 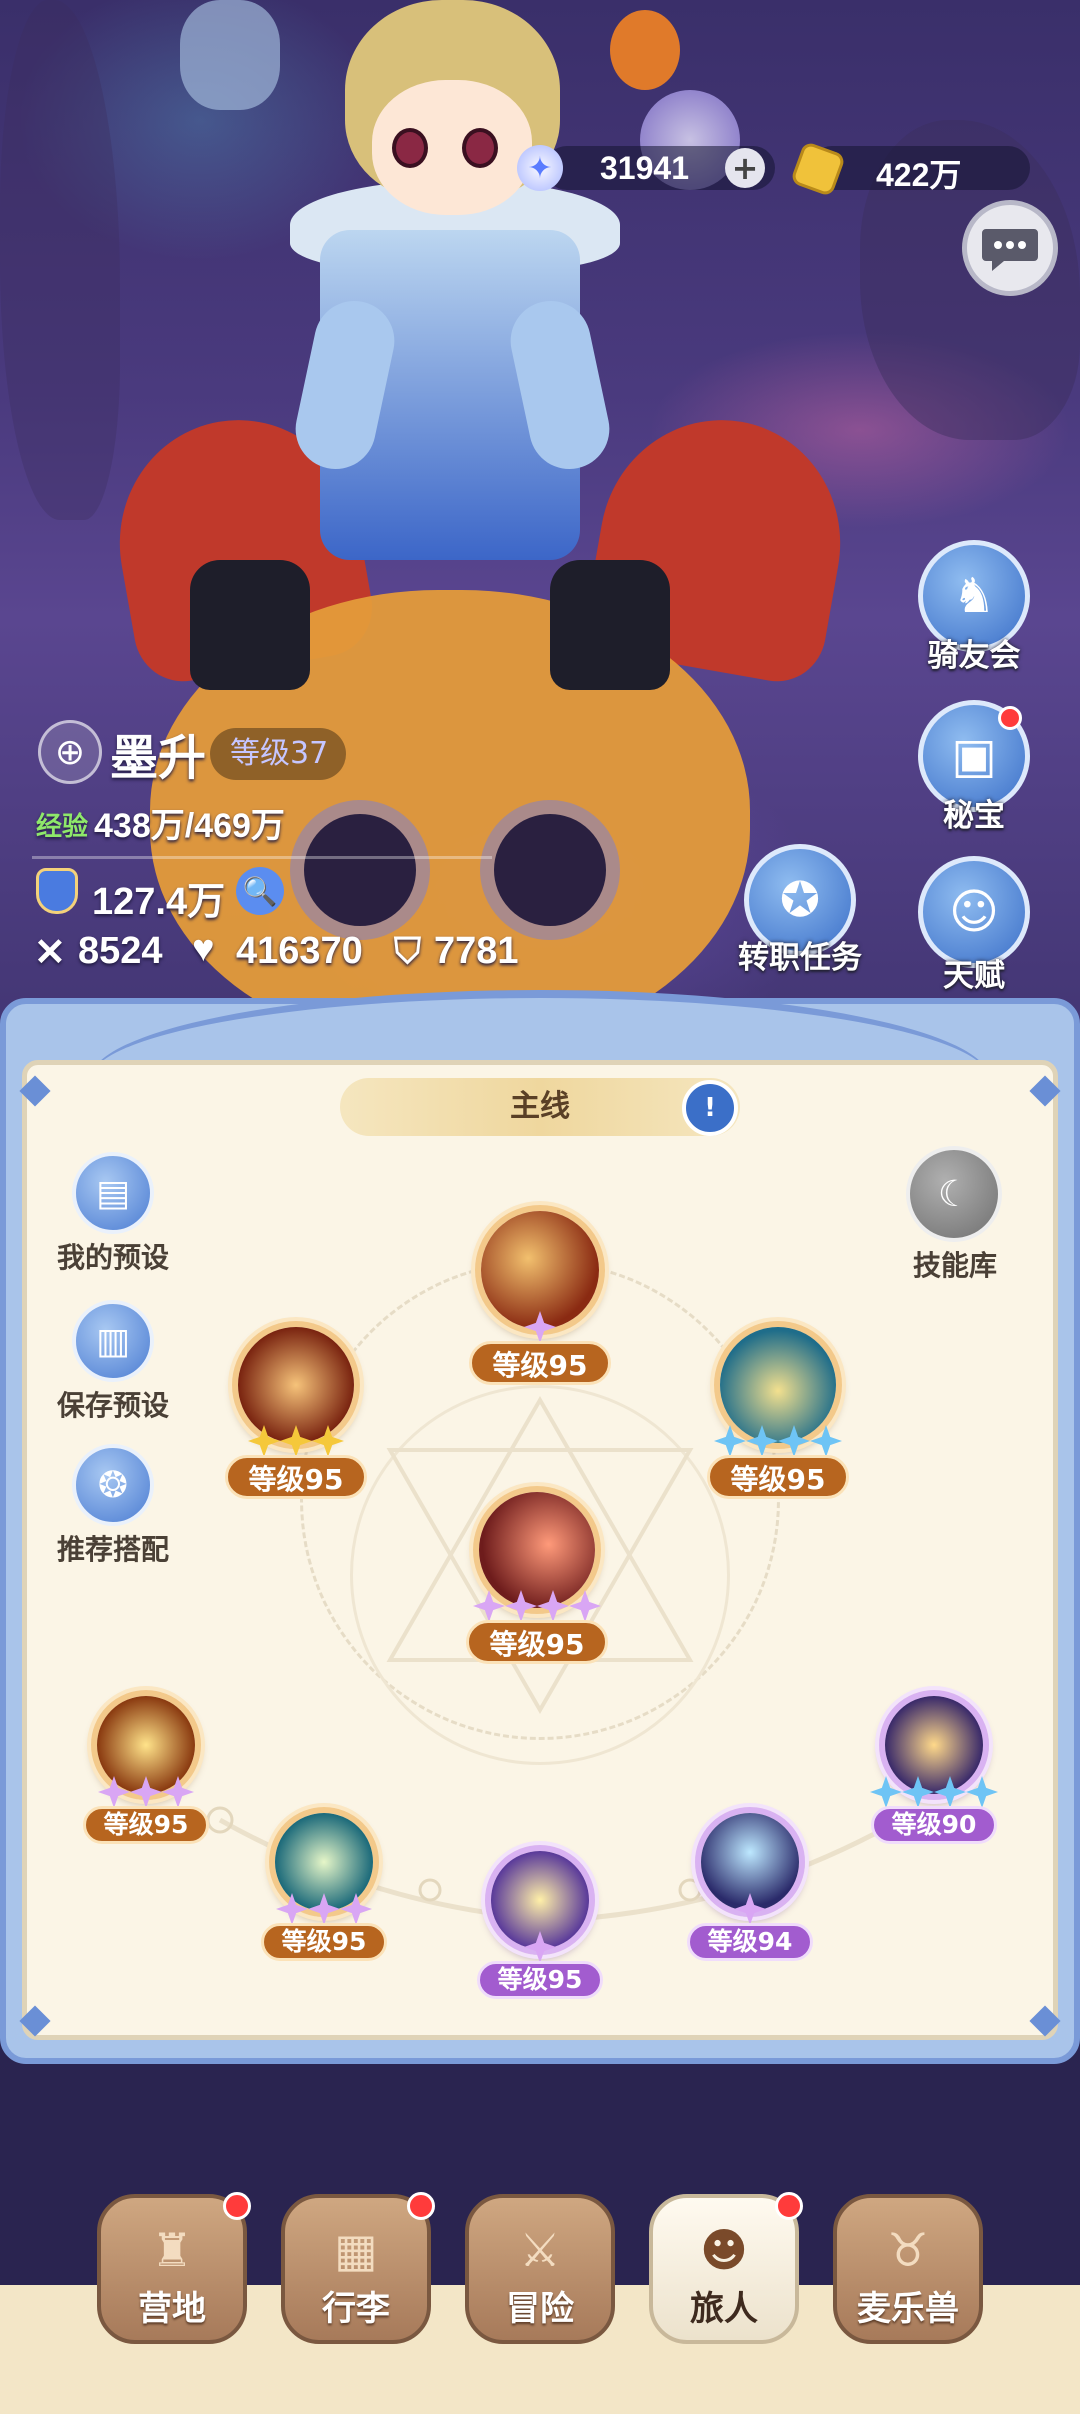 What do you see at coordinates (800, 958) in the screenshot?
I see `job-quest-label: 转职任务` at bounding box center [800, 958].